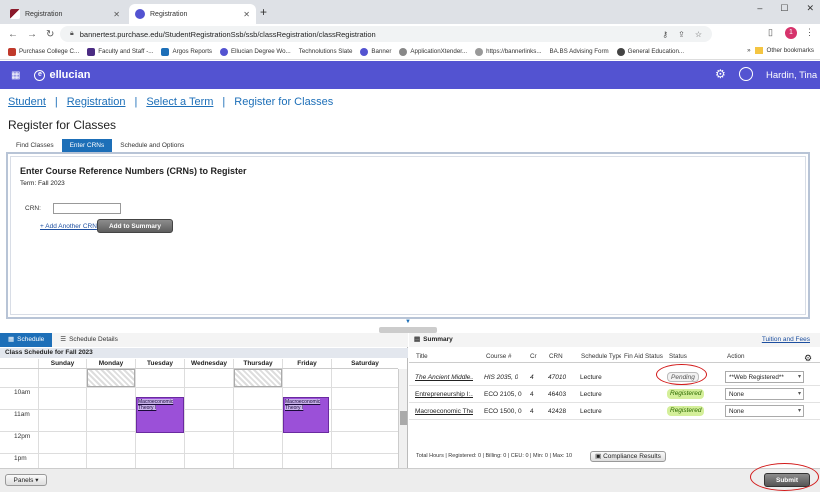 The image size is (820, 492). Describe the element at coordinates (791, 33) in the screenshot. I see `profile-avatar: 1` at that location.